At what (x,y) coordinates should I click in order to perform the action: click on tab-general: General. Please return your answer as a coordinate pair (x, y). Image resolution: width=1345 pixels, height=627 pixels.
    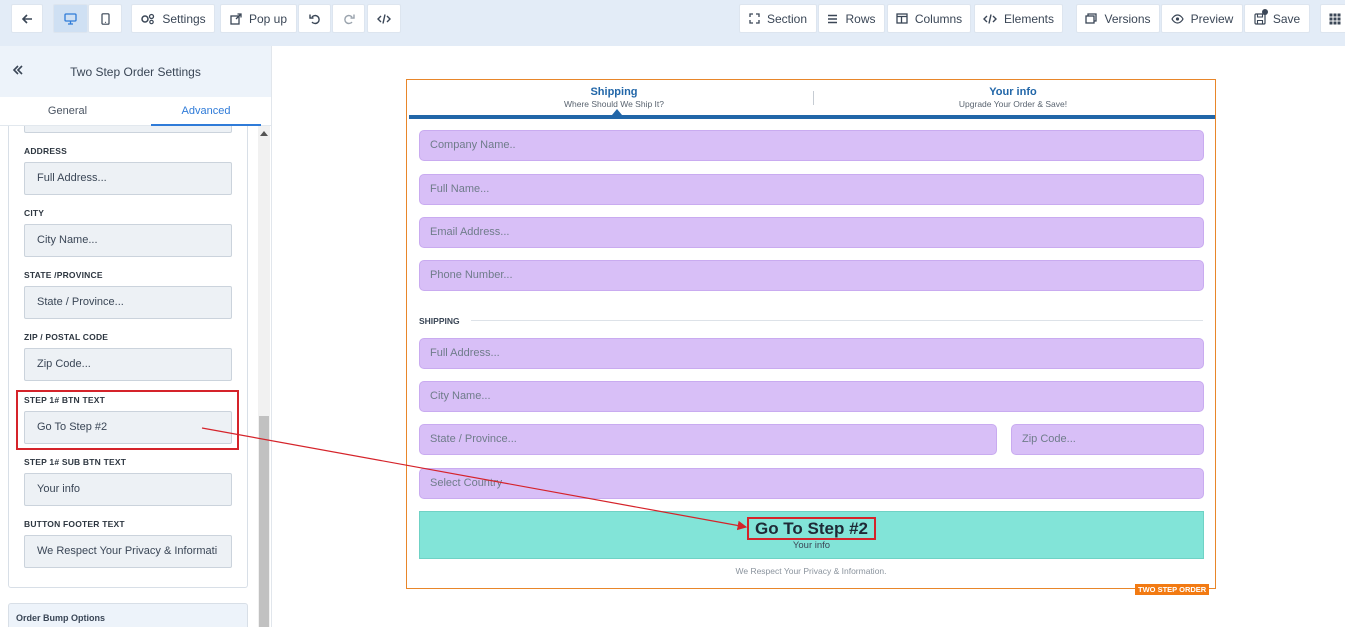
    Looking at the image, I should click on (67, 111).